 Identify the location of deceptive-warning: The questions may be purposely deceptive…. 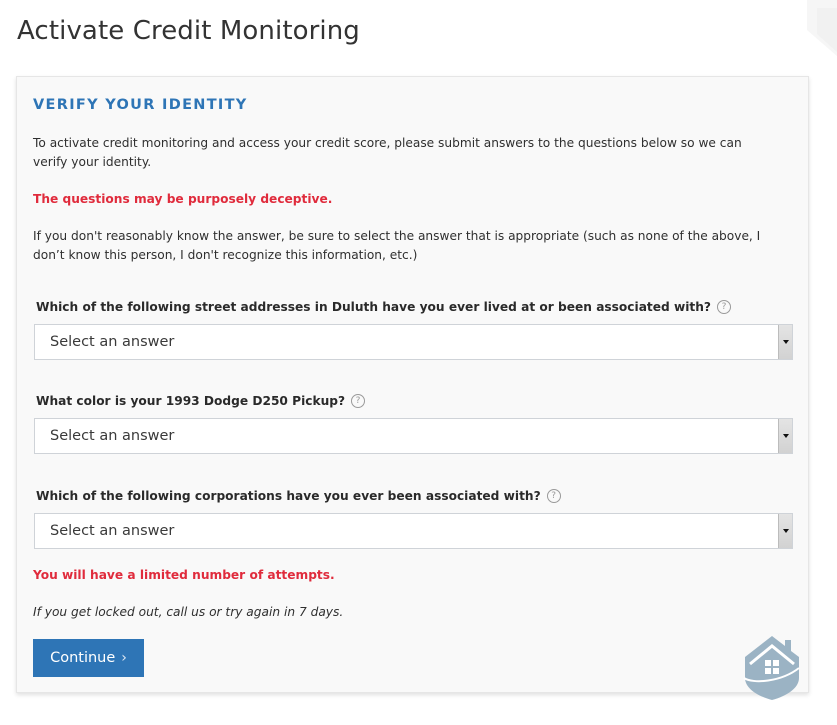
(183, 199).